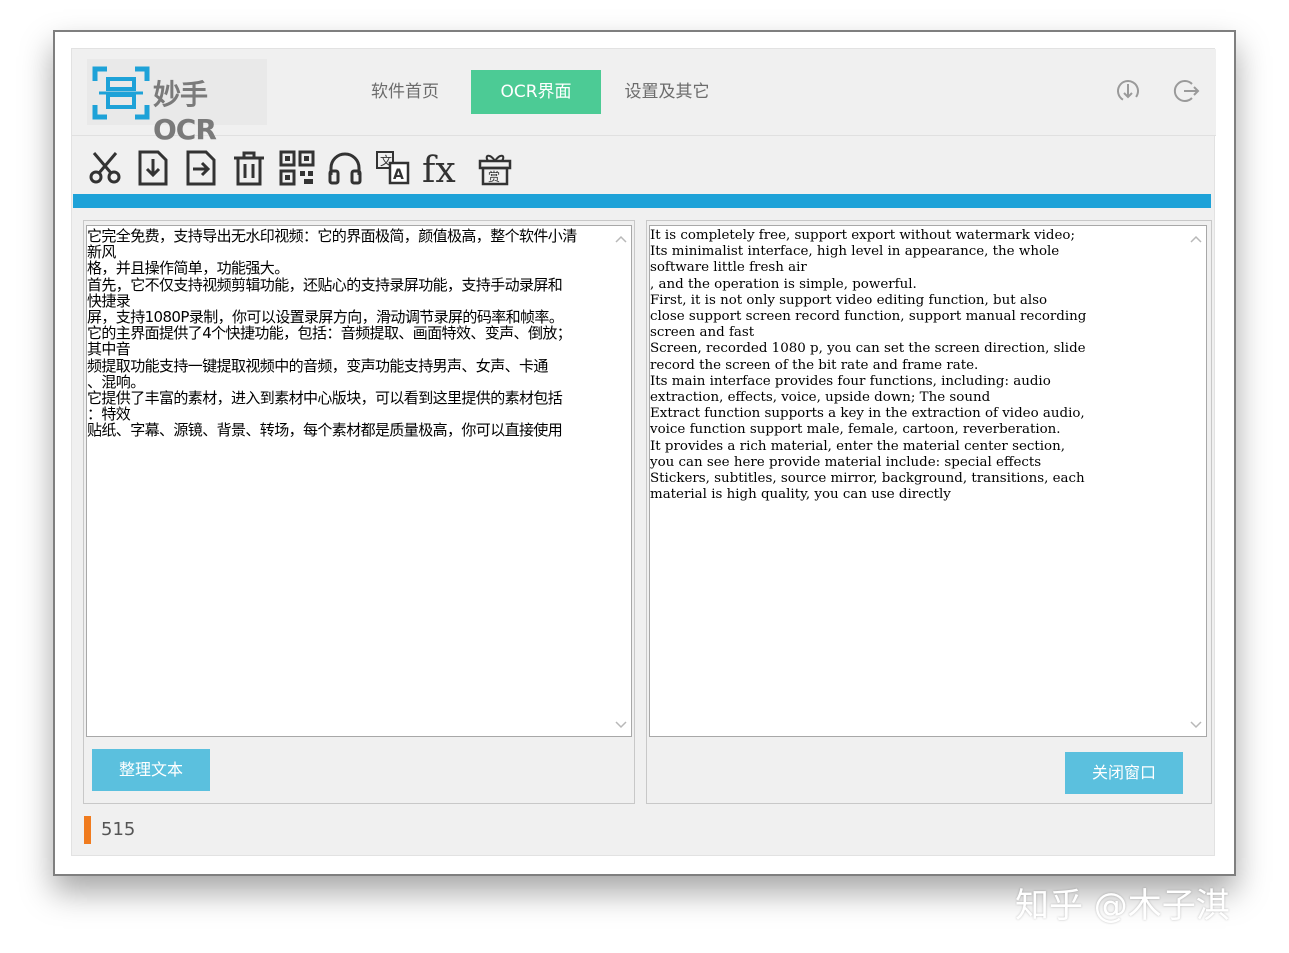  I want to click on logo-scan-icon, so click(121, 93).